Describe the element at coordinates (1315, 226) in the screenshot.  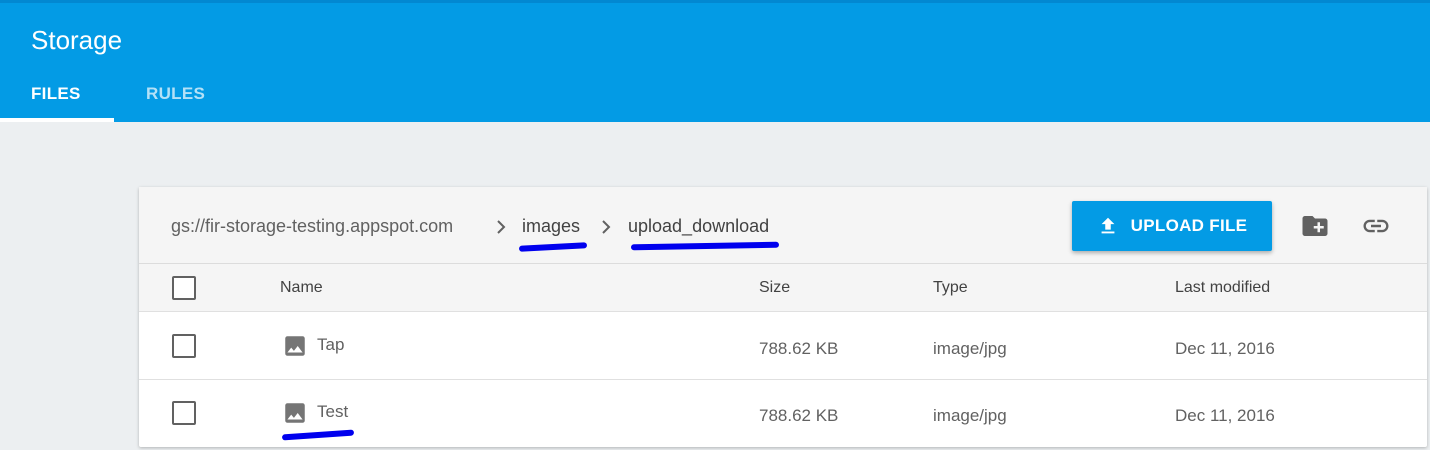
I see `create-folder-icon` at that location.